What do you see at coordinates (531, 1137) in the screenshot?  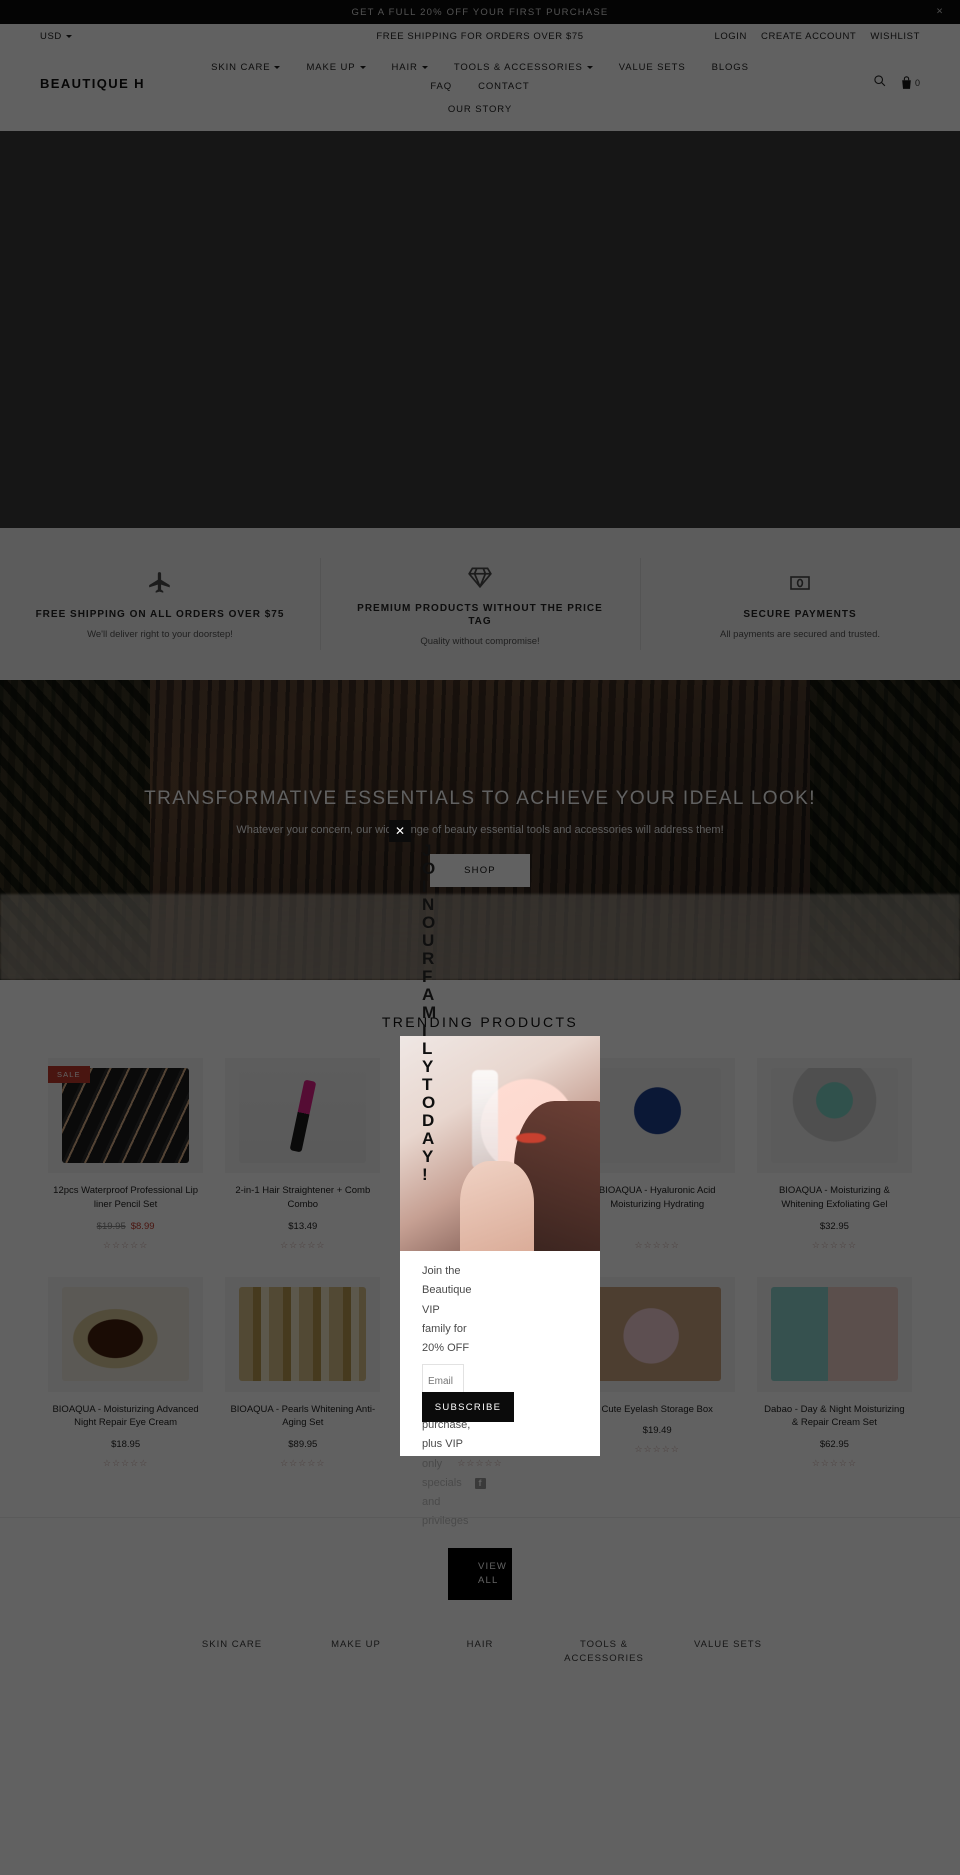 I see `model-lips` at bounding box center [531, 1137].